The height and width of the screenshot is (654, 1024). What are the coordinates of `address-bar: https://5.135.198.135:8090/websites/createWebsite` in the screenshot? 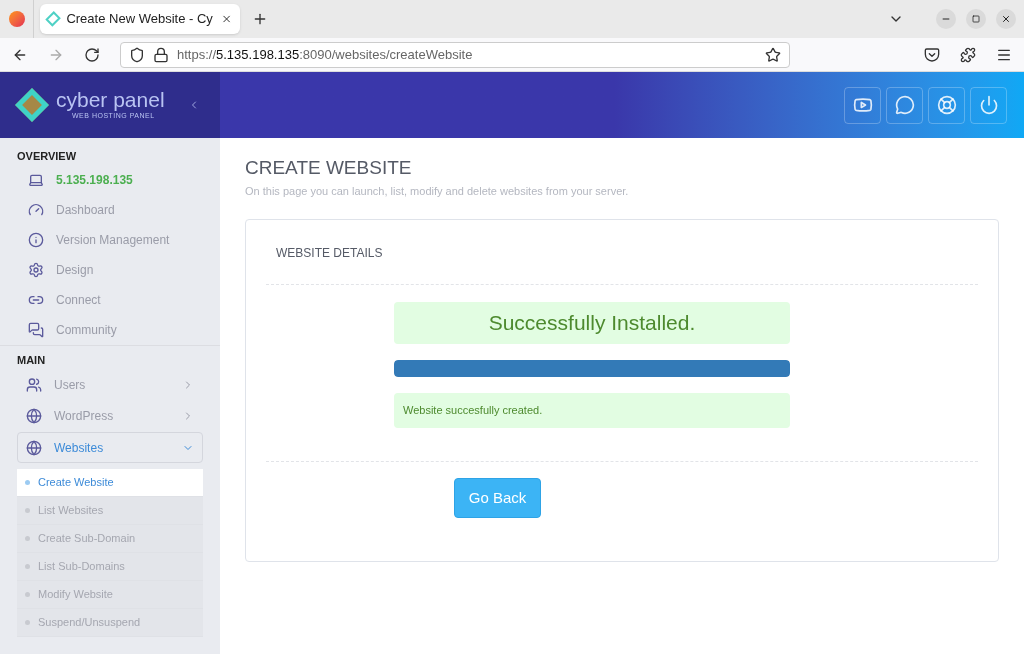 It's located at (455, 54).